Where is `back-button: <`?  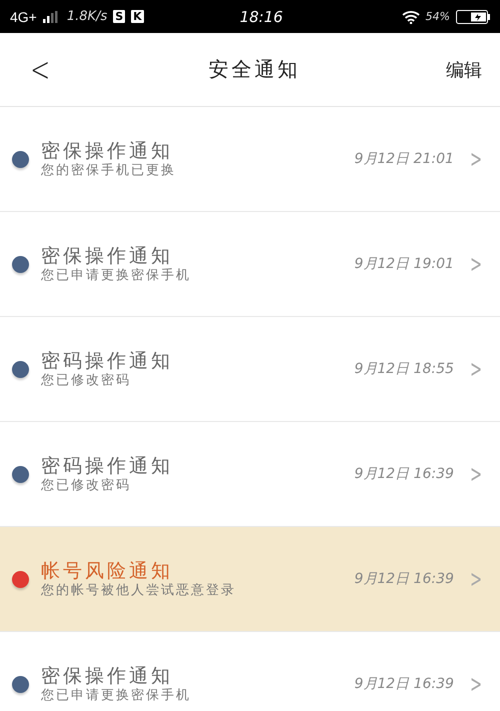 back-button: < is located at coordinates (40, 70).